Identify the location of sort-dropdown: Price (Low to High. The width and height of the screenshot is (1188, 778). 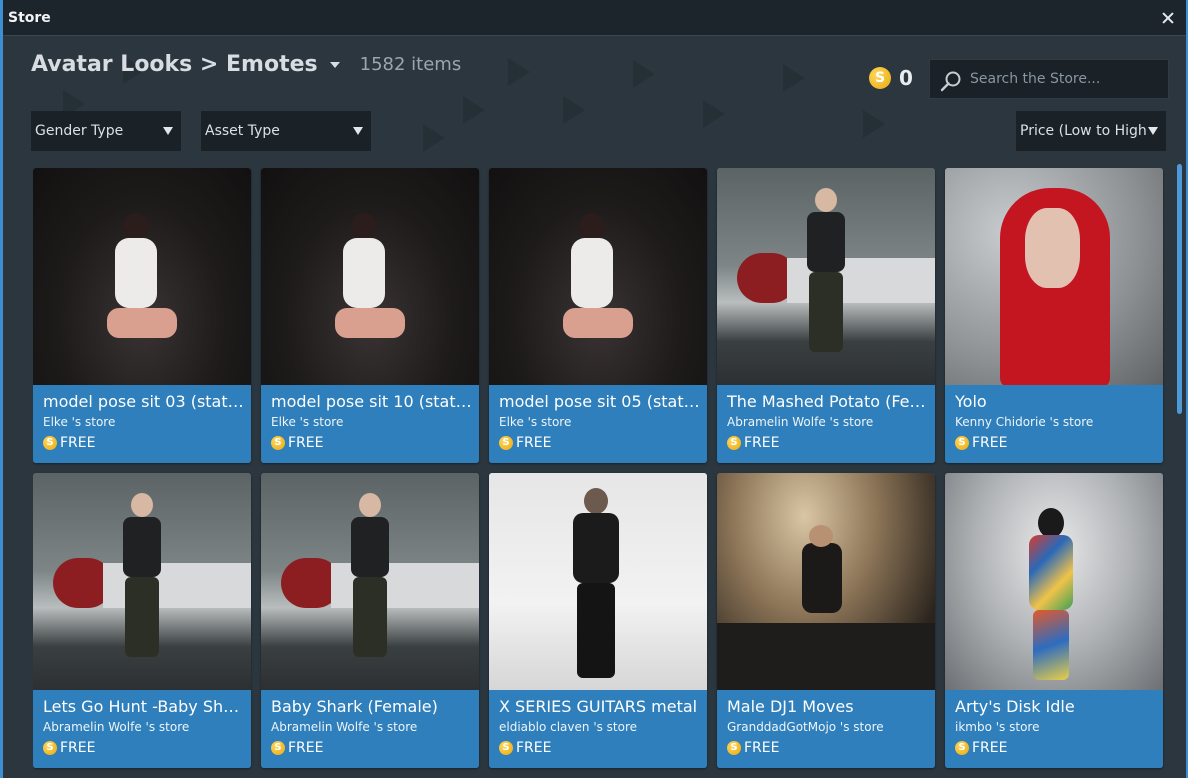
(1091, 131).